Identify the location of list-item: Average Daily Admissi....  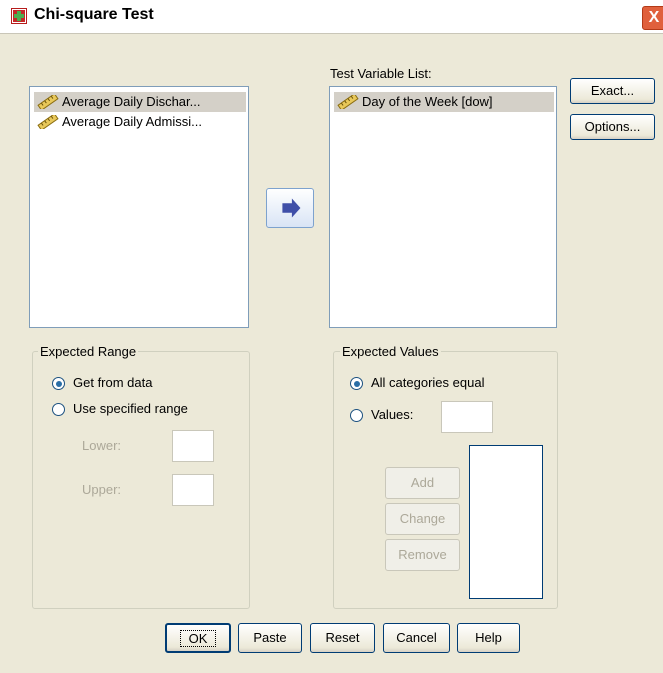
(120, 122).